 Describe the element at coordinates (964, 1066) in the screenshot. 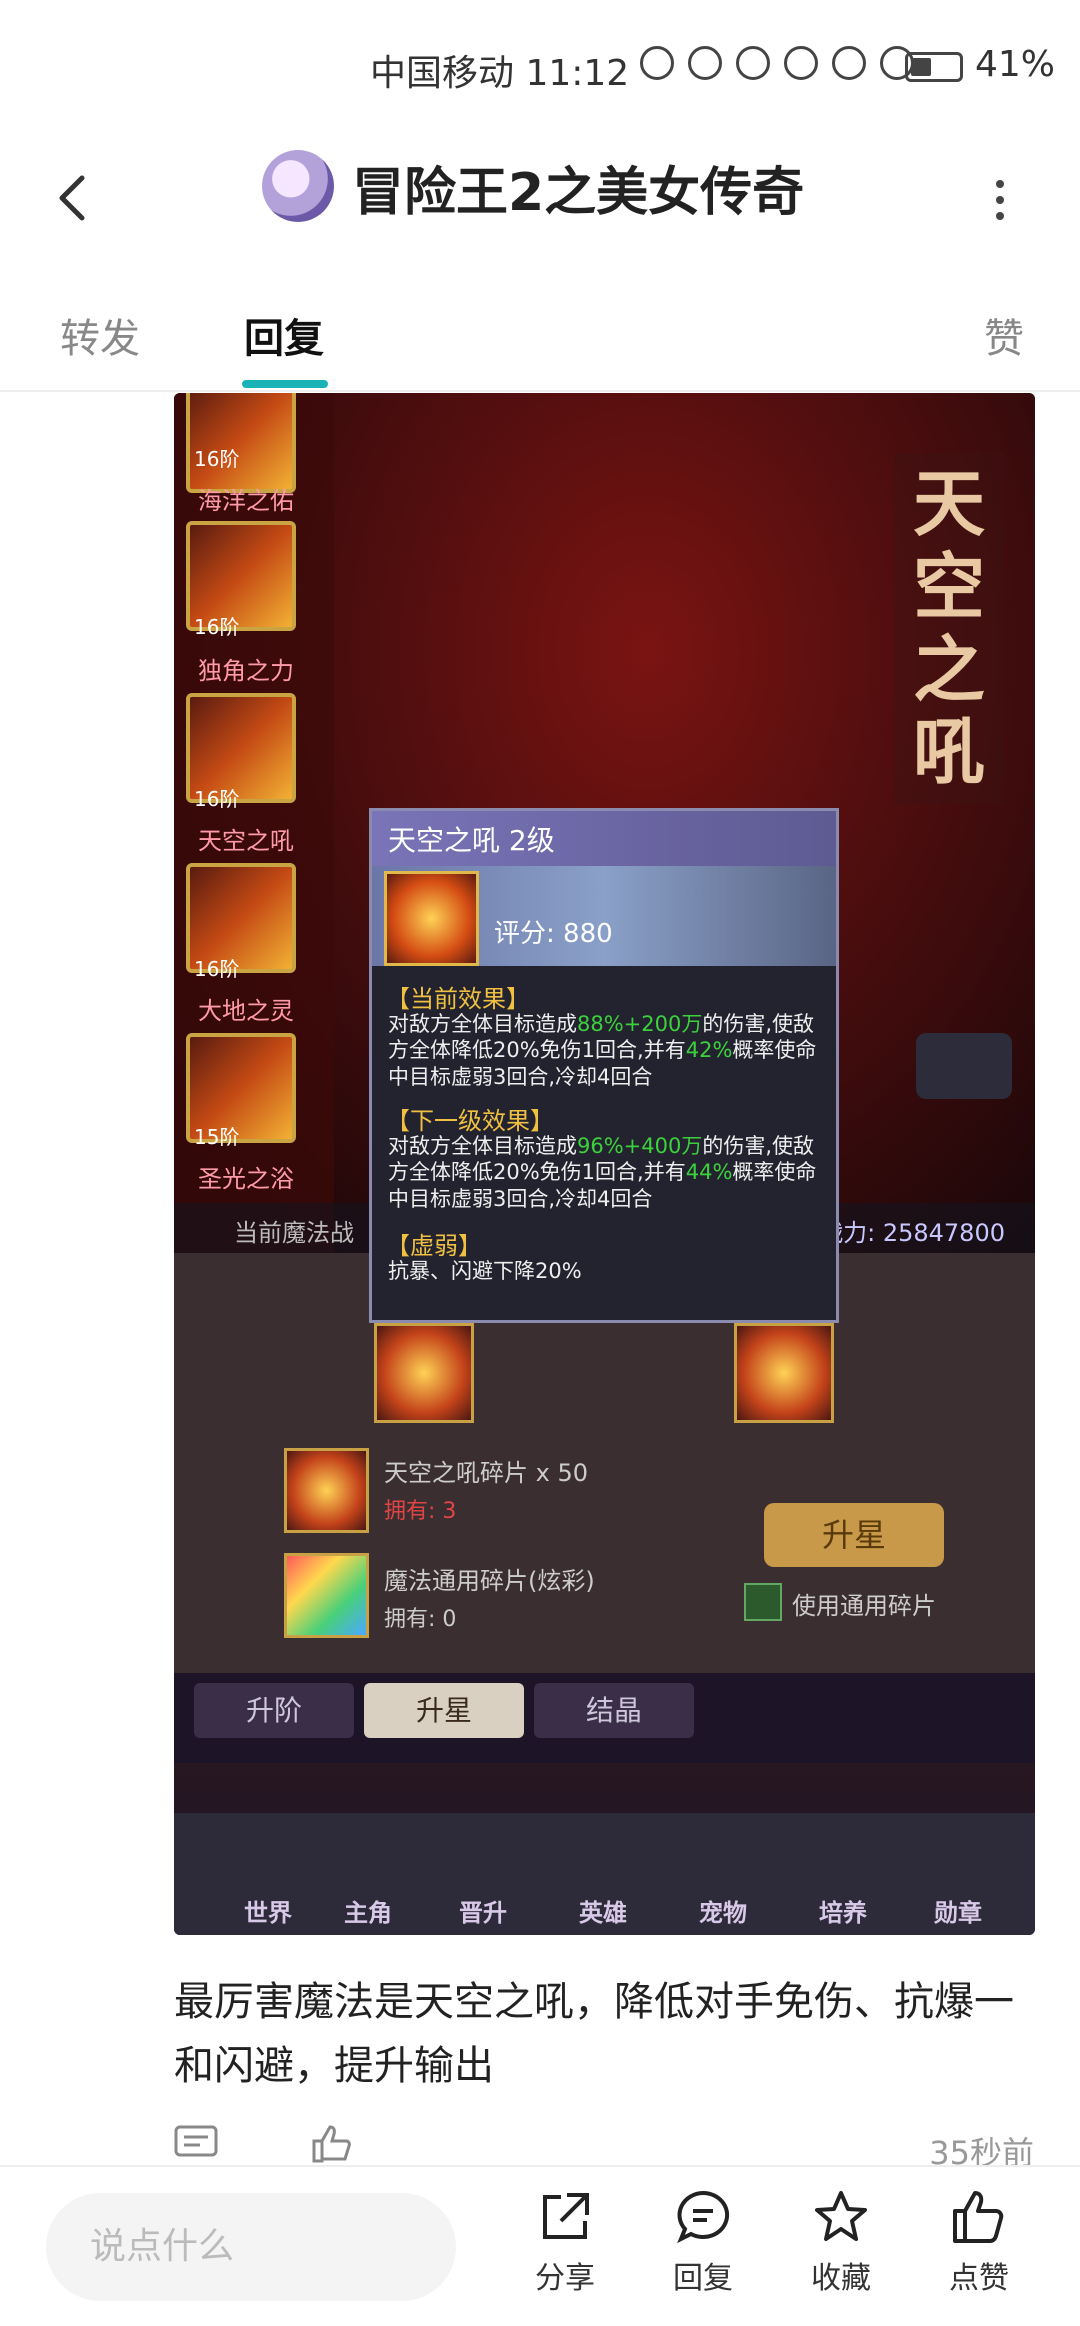

I see `chat-bubble-icon` at that location.